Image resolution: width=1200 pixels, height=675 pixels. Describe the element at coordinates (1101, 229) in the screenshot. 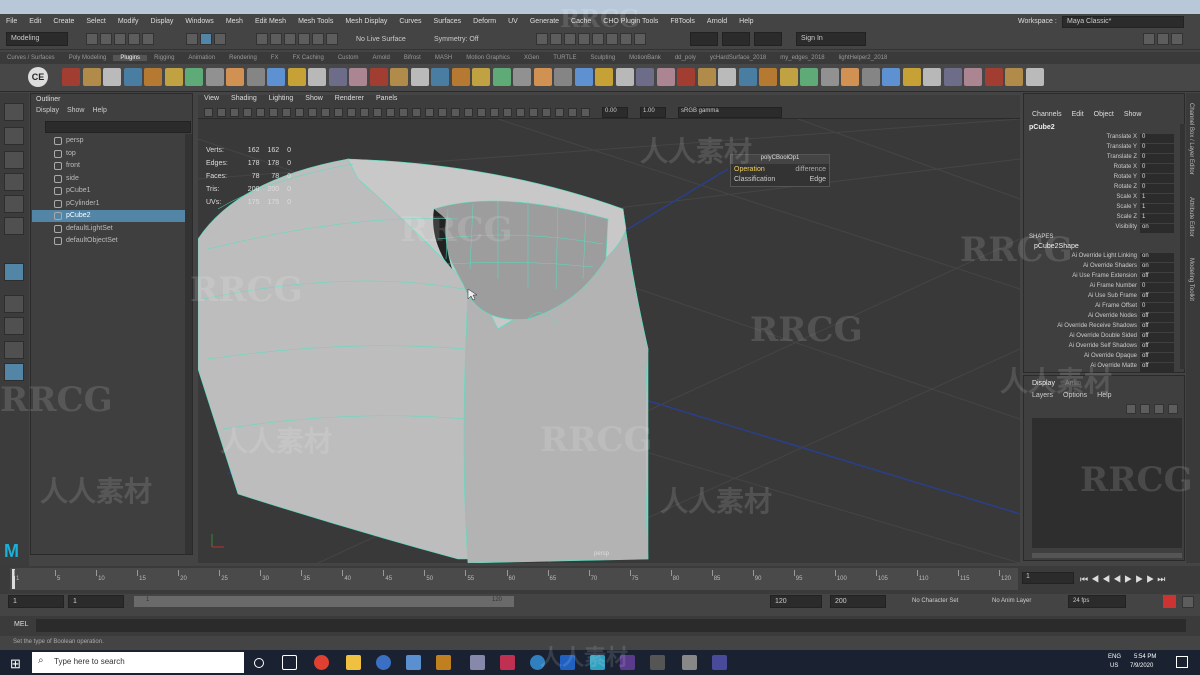

I see `channel-attr-visibility: Visibility on` at that location.